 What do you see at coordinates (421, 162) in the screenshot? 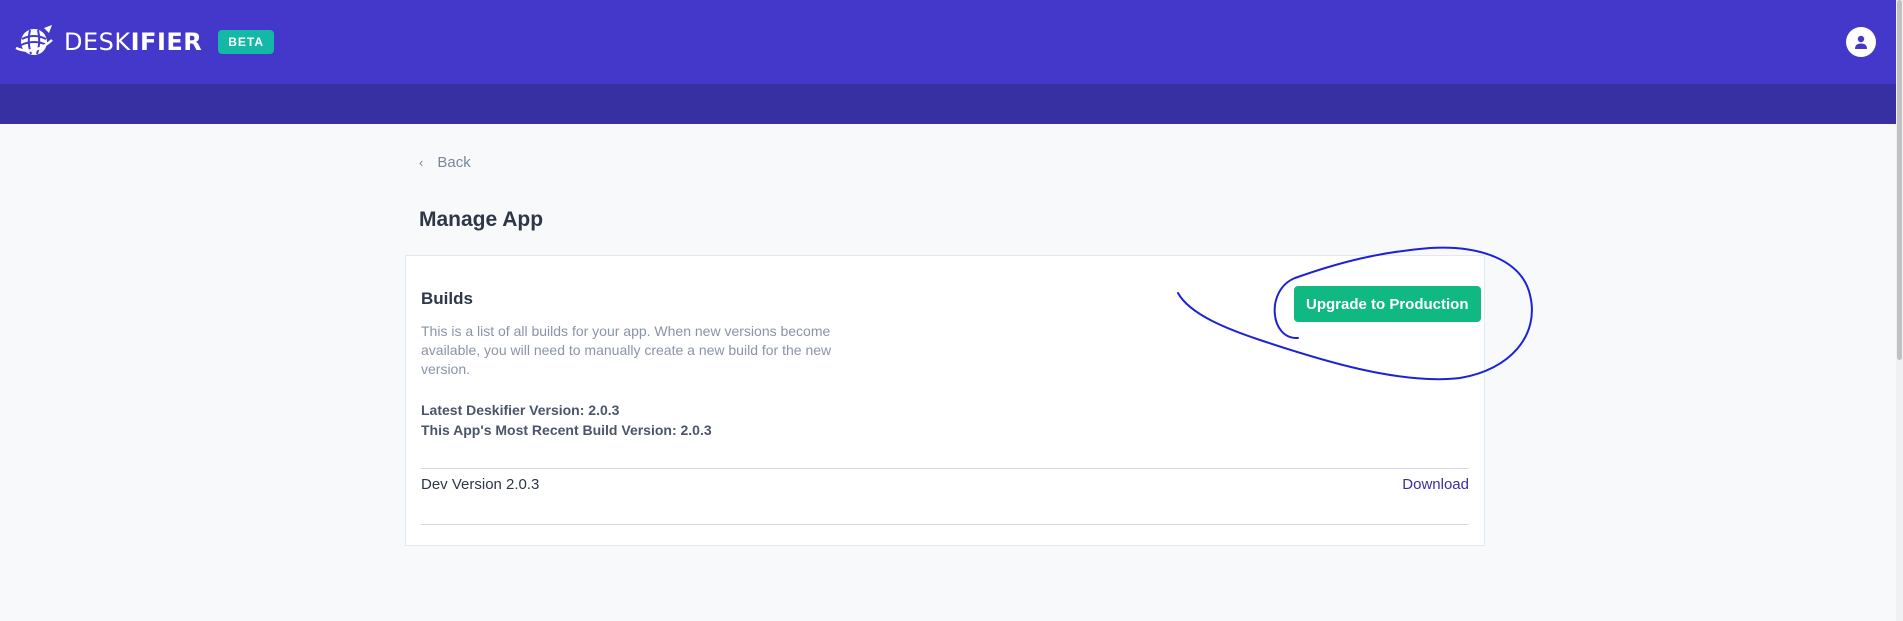
I see `chevron-left-icon: ‹` at bounding box center [421, 162].